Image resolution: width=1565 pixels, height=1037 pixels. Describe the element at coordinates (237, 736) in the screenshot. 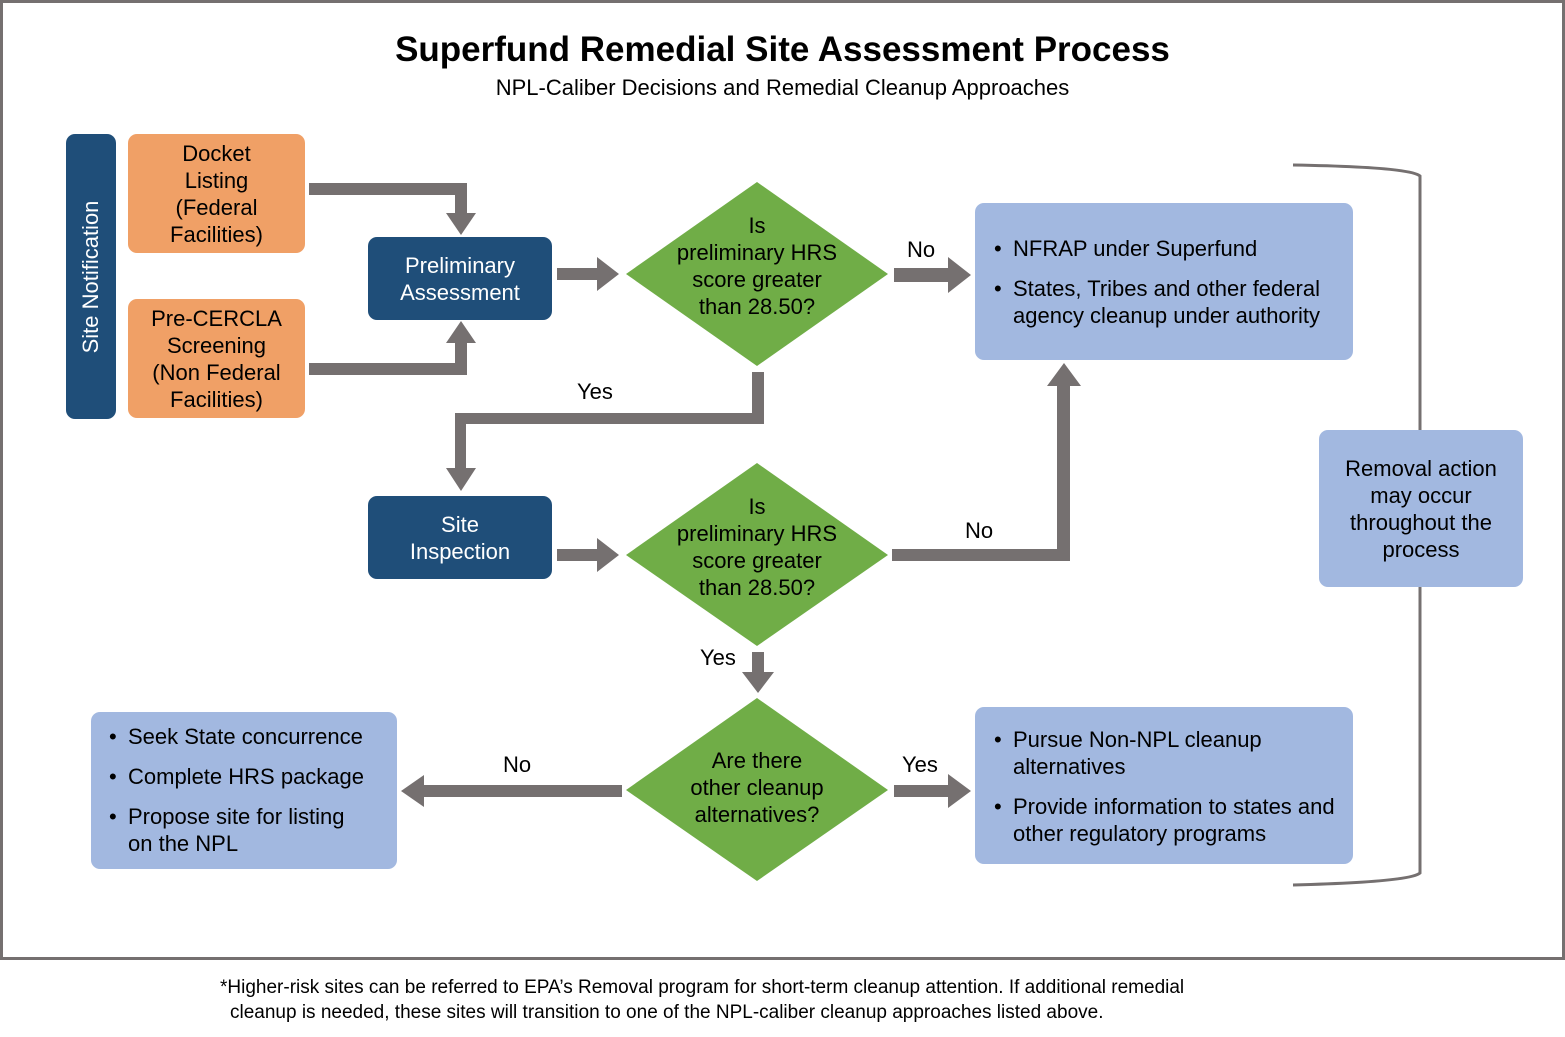

I see `list-item: Seek State concurrence` at that location.